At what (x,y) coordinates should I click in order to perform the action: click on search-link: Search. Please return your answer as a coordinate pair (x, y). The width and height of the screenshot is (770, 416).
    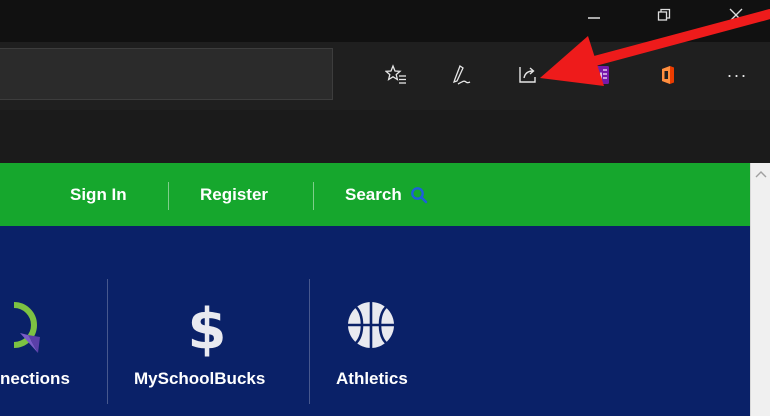
    Looking at the image, I should click on (386, 195).